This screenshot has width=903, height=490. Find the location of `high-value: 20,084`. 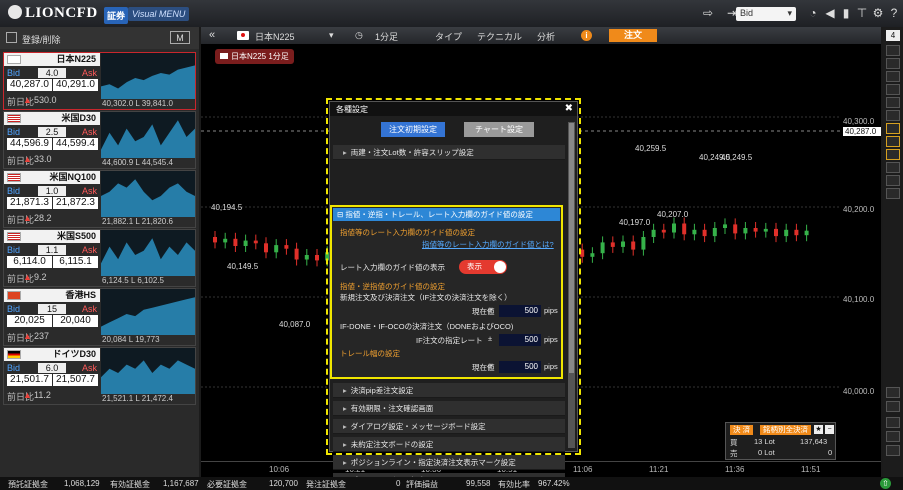

high-value: 20,084 is located at coordinates (114, 339).